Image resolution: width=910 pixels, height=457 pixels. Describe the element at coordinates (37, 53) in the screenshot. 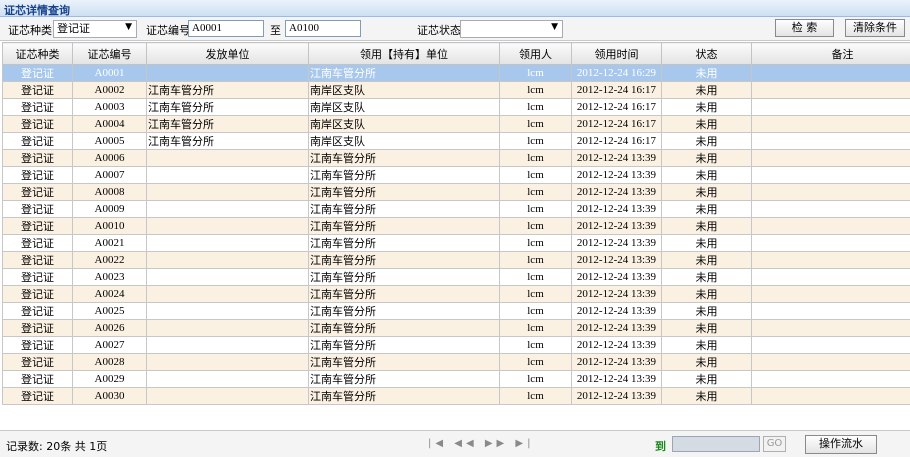

I see `column-type-header: 证芯种类` at that location.